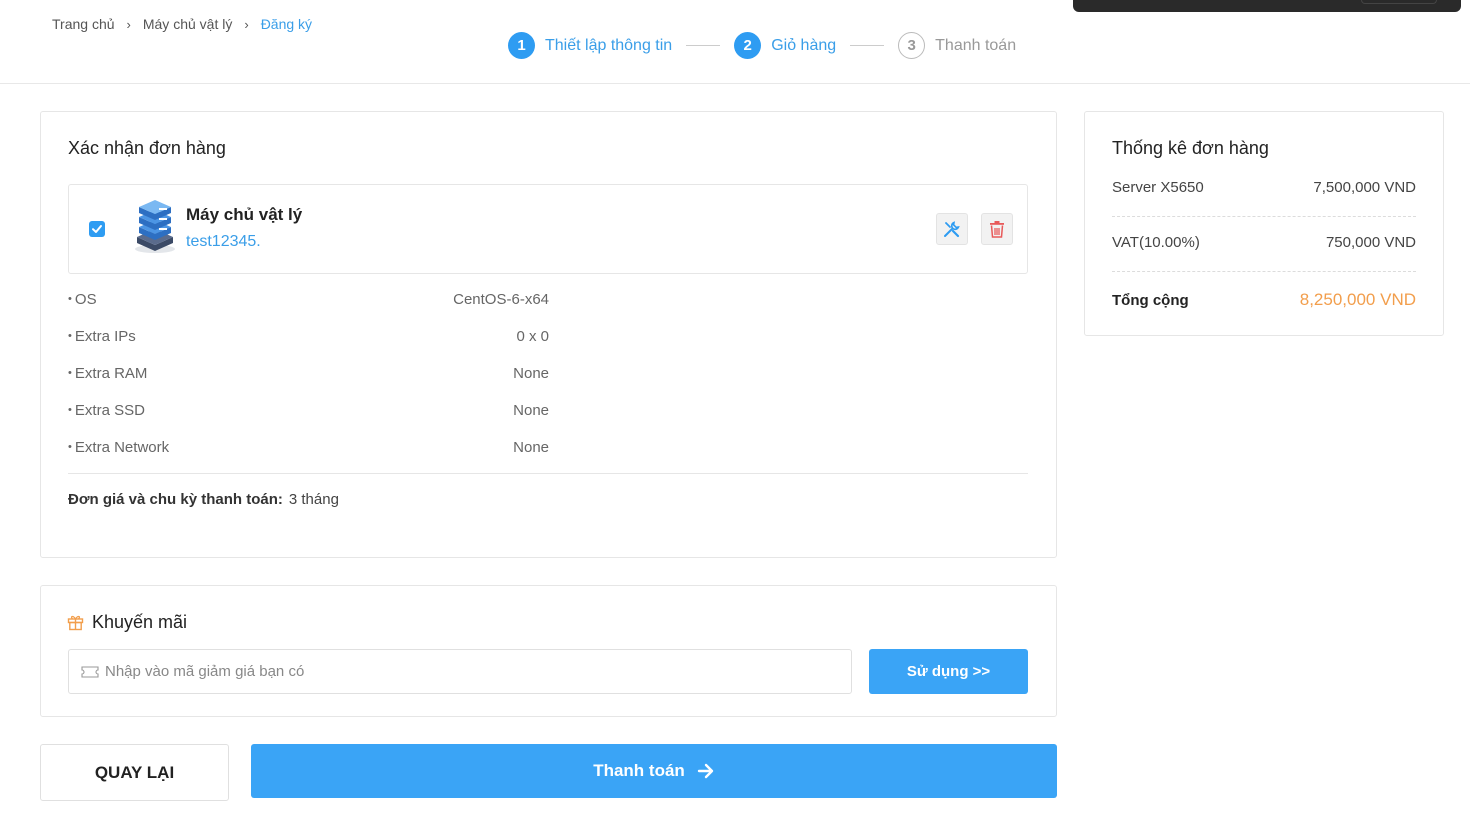 The image size is (1470, 826). I want to click on item-checkbox, so click(97, 229).